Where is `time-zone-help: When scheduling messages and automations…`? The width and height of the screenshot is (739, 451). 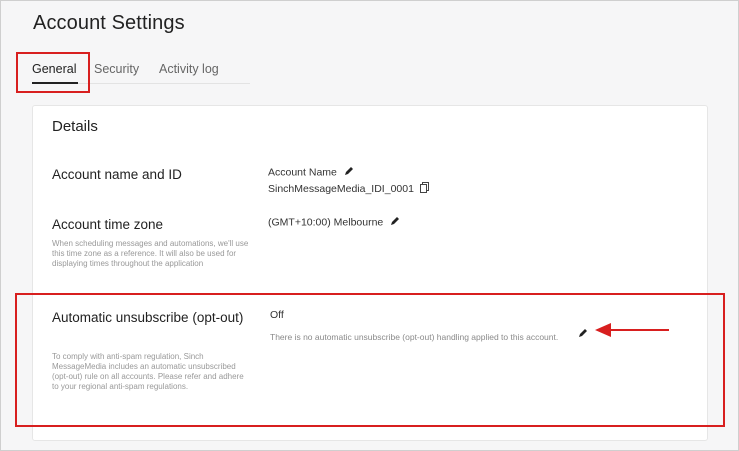 time-zone-help: When scheduling messages and automations… is located at coordinates (150, 253).